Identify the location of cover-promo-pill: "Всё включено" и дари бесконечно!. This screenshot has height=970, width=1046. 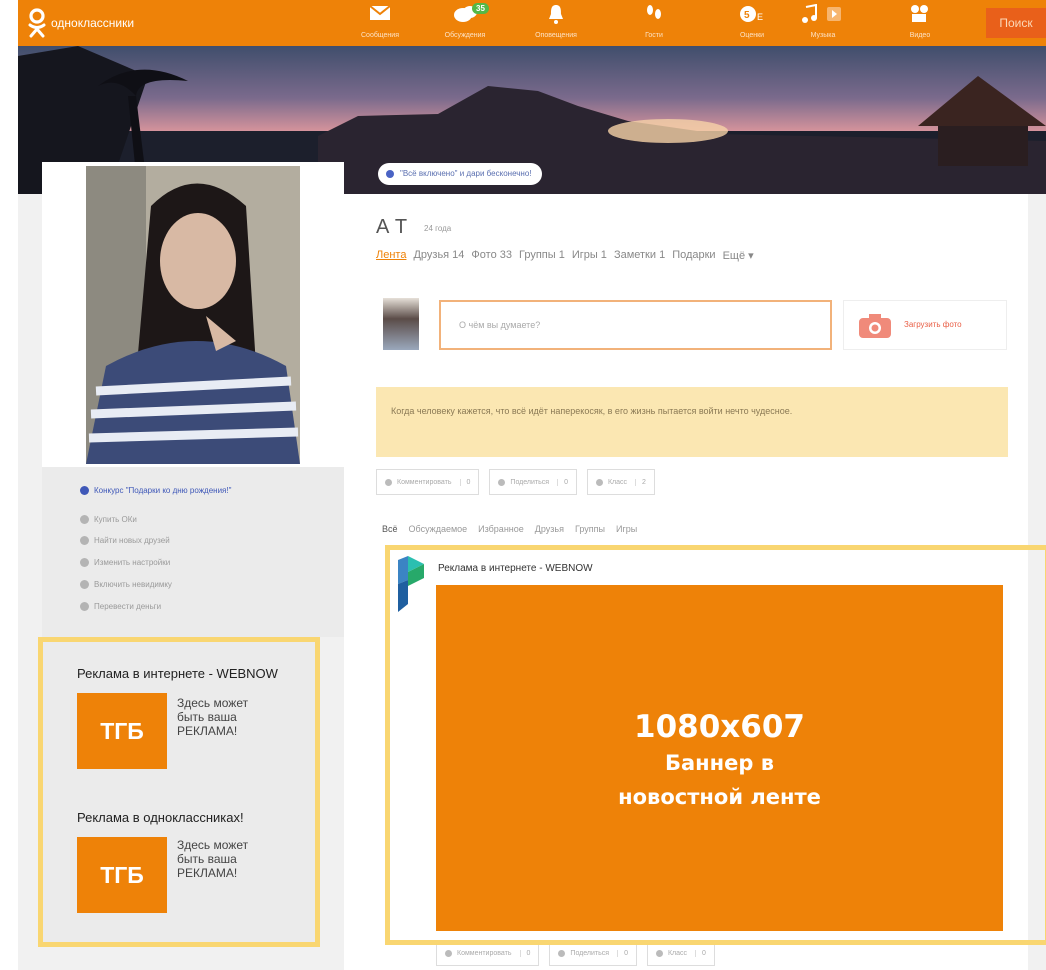
(460, 174).